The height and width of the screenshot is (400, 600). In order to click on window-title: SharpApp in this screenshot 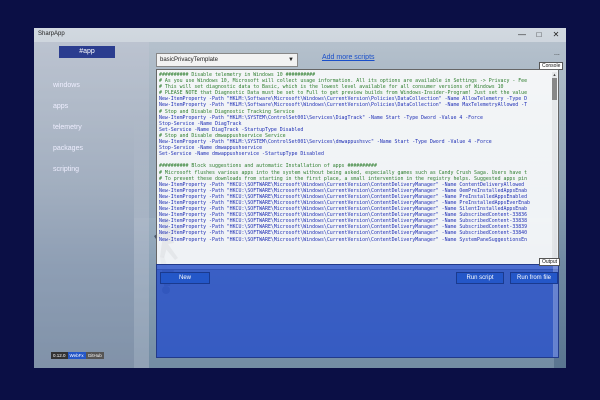, I will do `click(51, 34)`.